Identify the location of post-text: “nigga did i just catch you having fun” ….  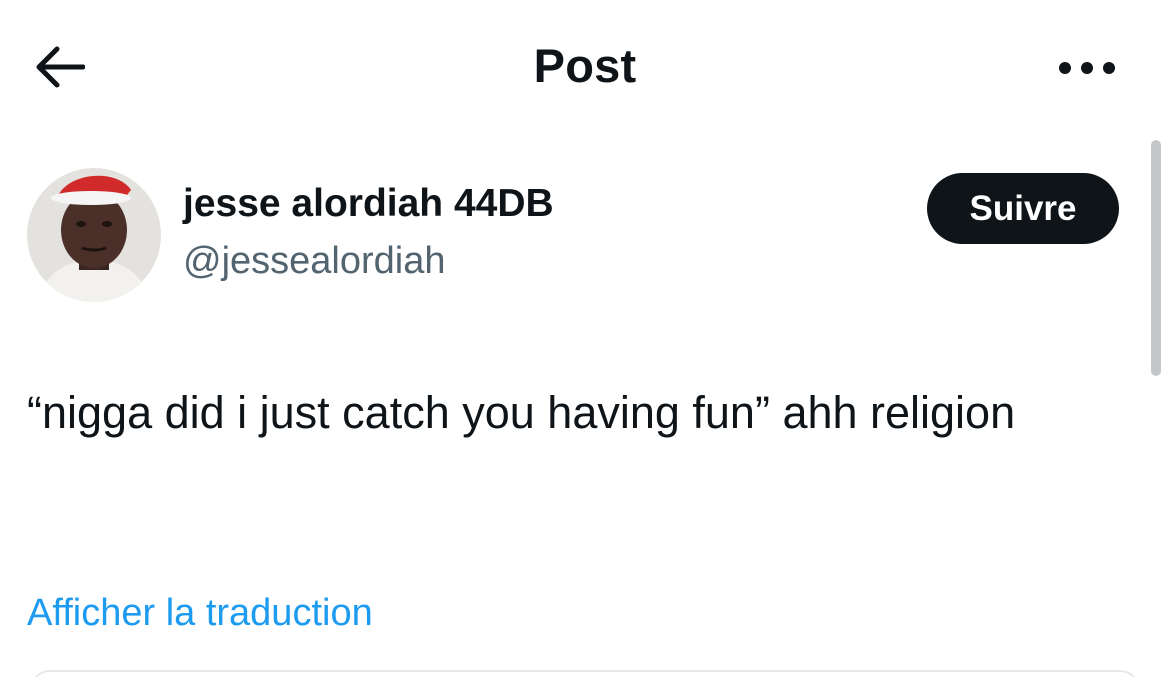
(521, 412).